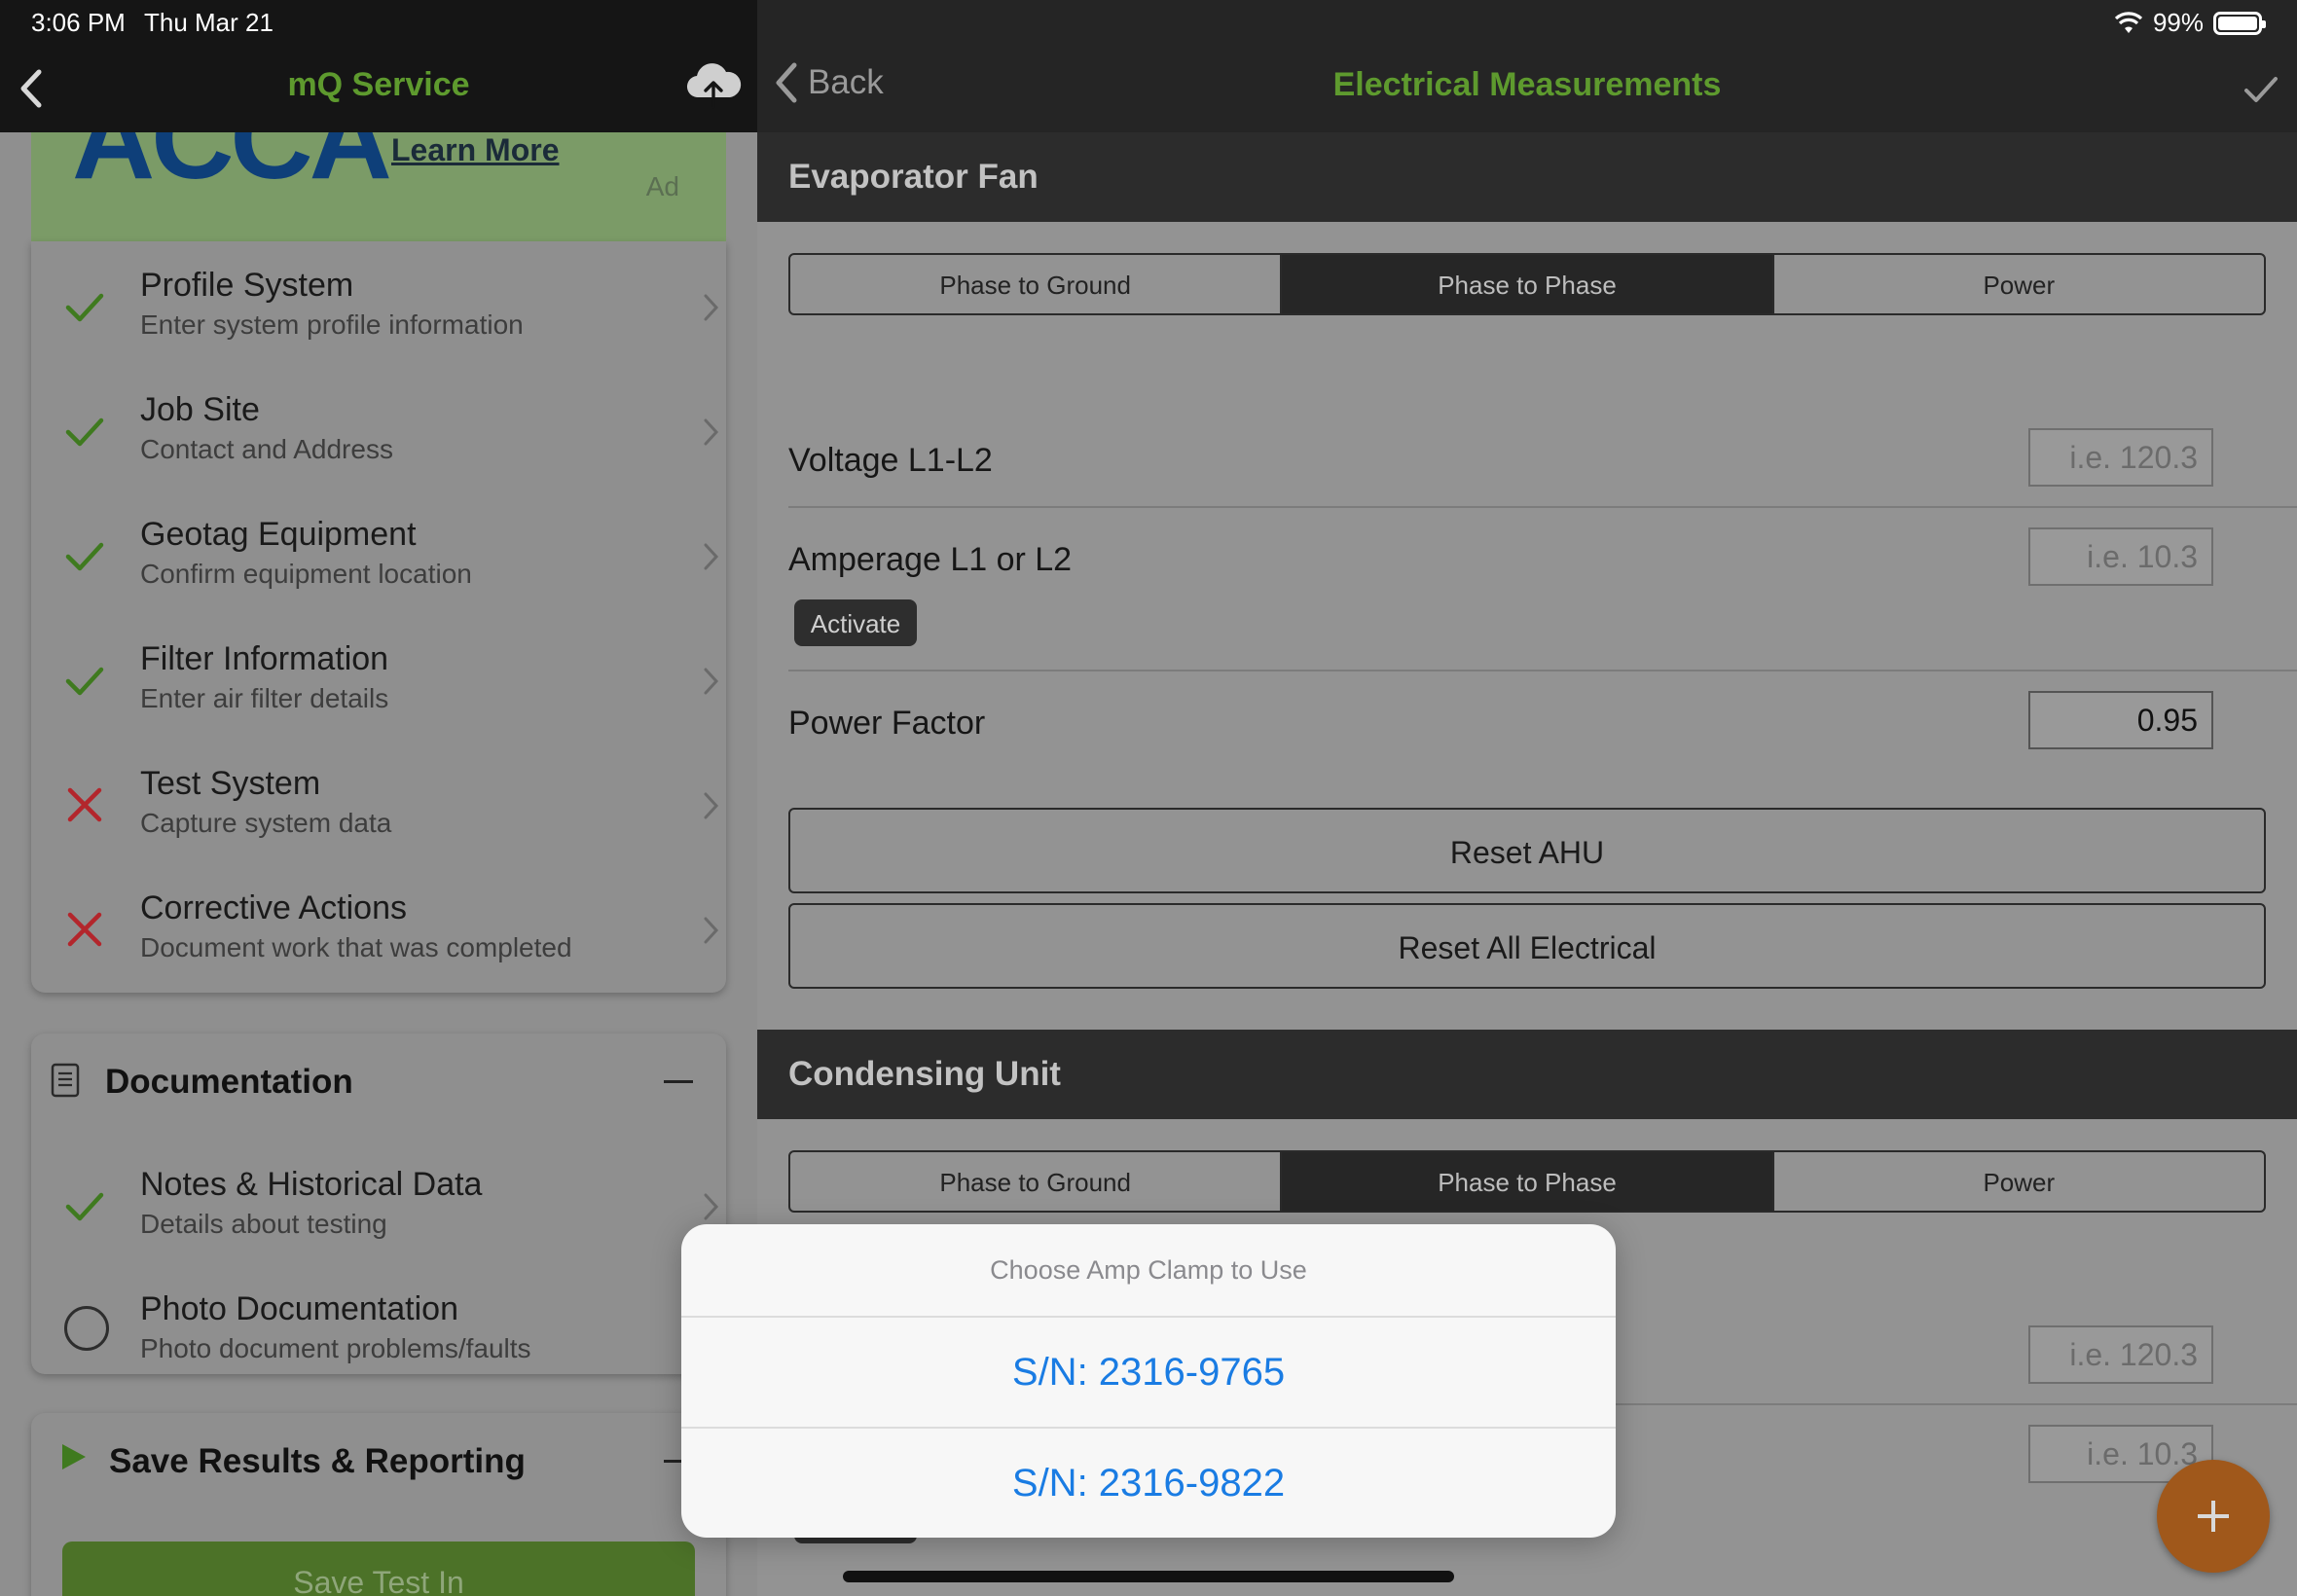  Describe the element at coordinates (1148, 1372) in the screenshot. I see `amp-clamp-option-1: S/N: 2316-9765` at that location.